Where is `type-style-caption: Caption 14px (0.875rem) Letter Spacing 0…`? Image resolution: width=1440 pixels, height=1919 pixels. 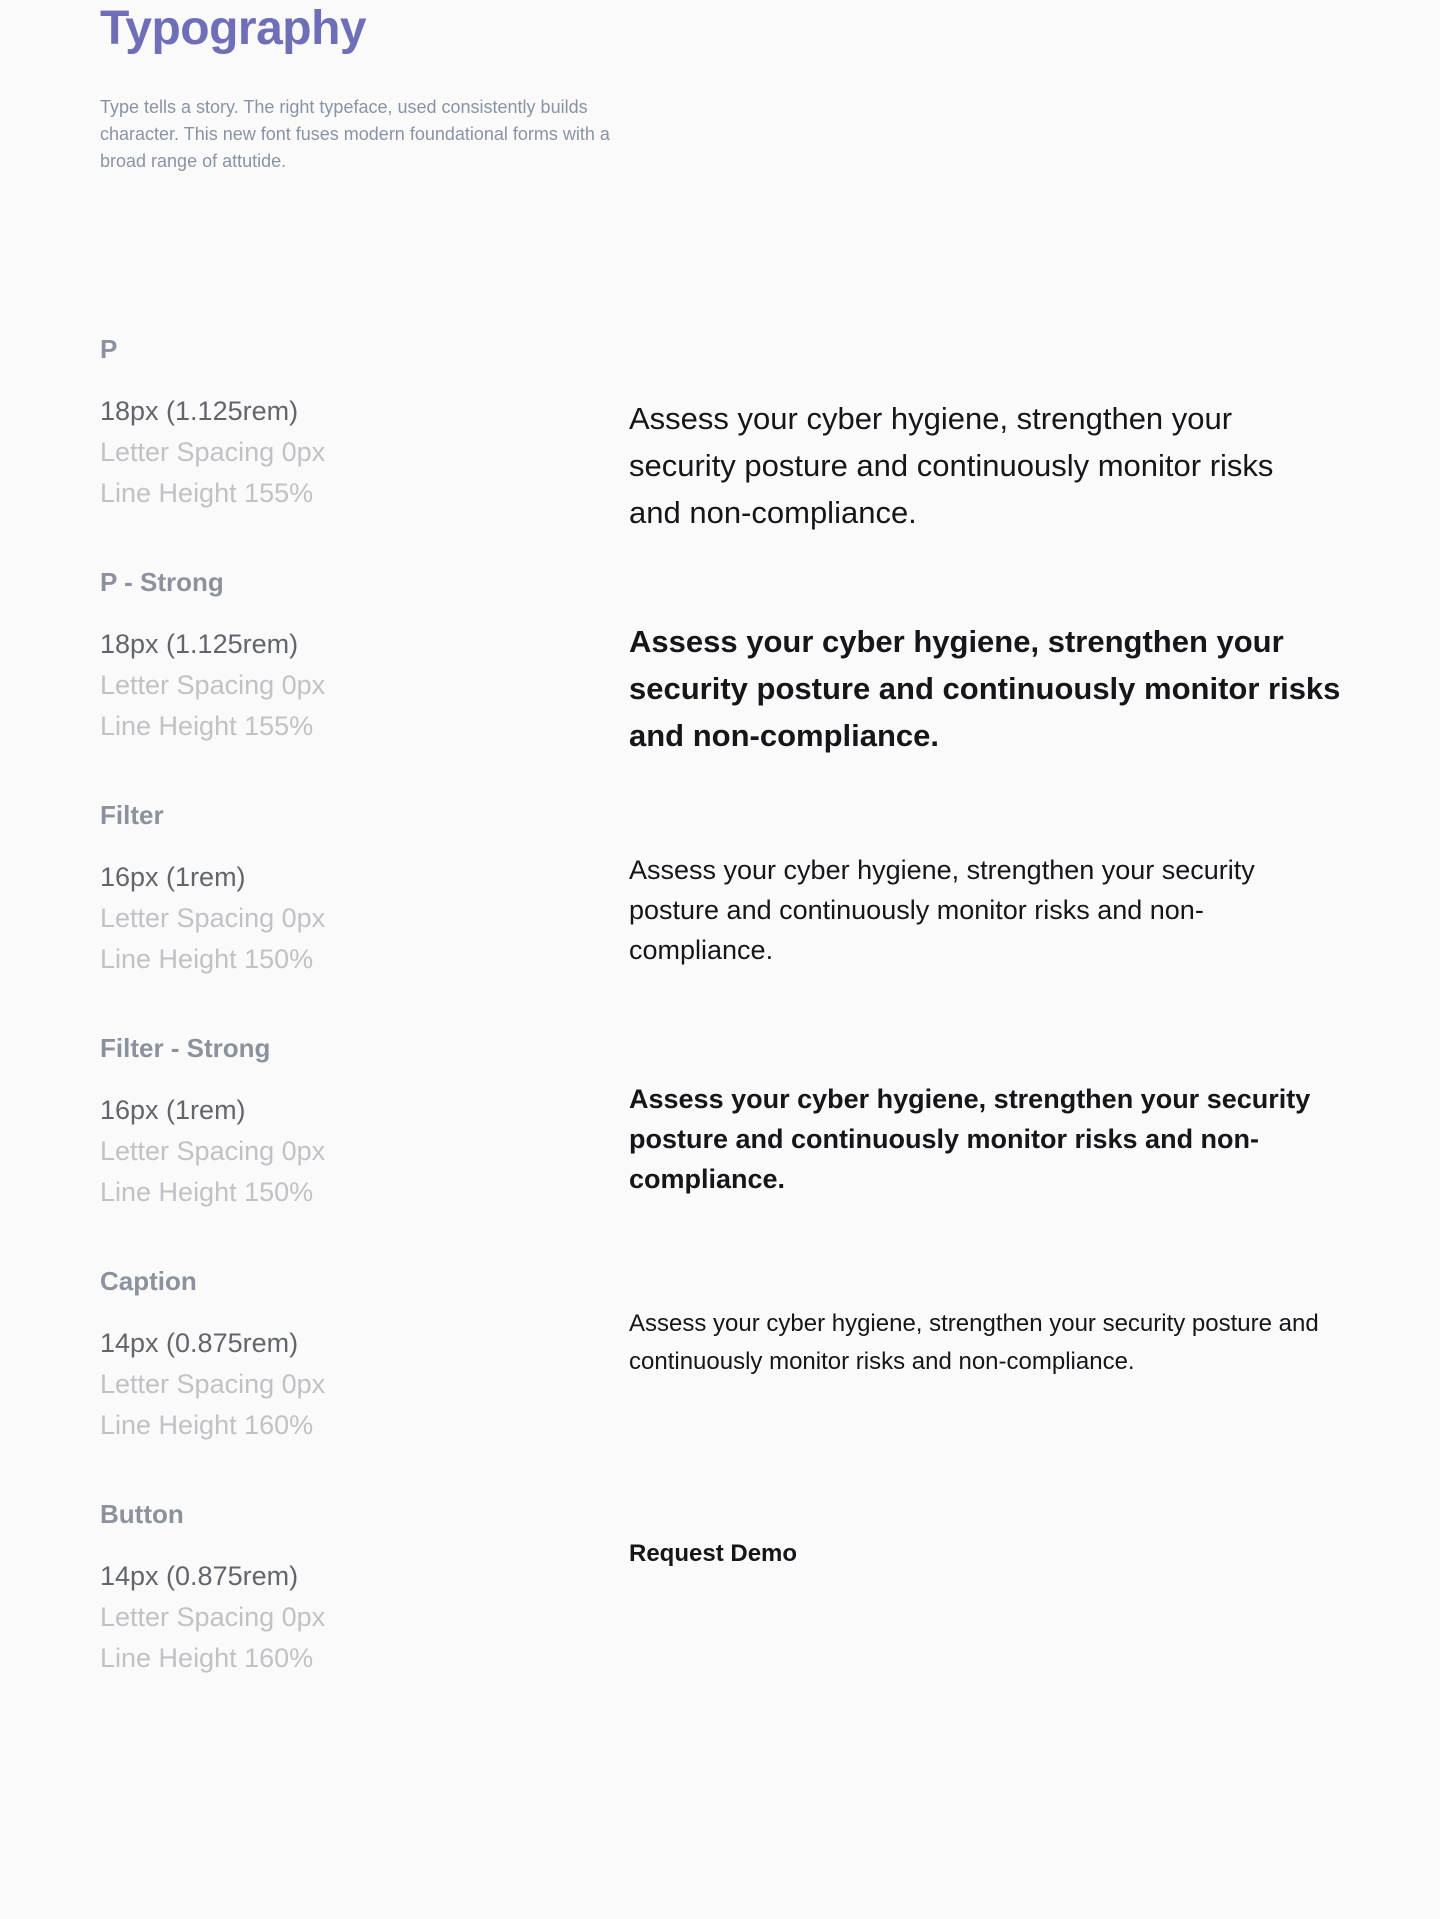
type-style-caption: Caption 14px (0.875rem) Letter Spacing 0… is located at coordinates (720, 1370).